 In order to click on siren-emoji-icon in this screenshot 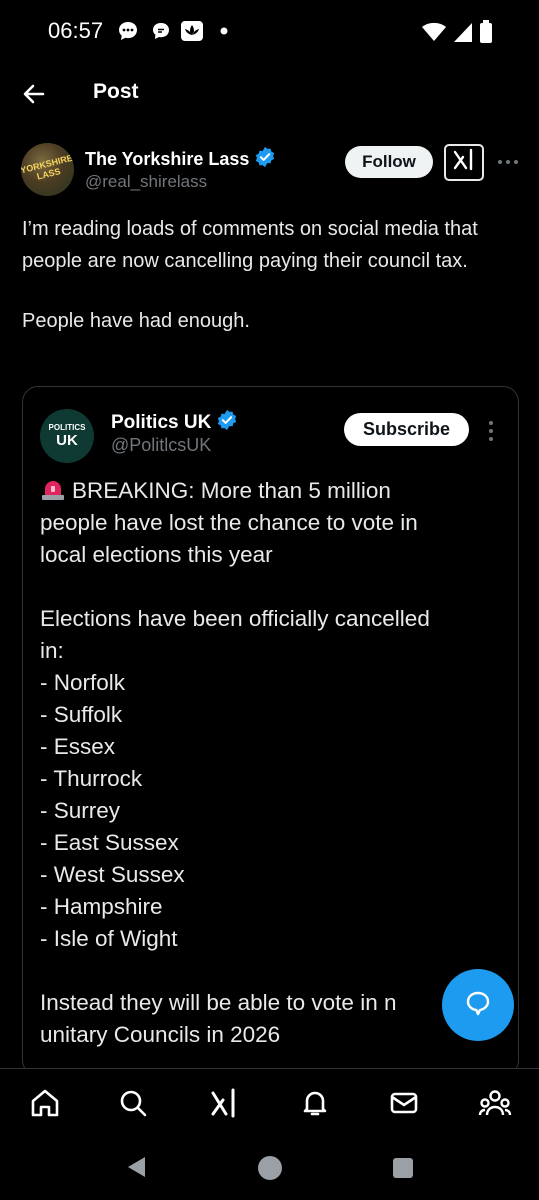, I will do `click(53, 489)`.